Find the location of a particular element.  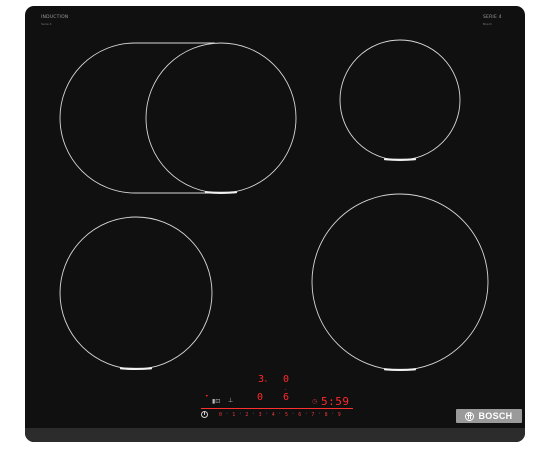

rear-left-power-suffix: ₛ is located at coordinates (266, 380).